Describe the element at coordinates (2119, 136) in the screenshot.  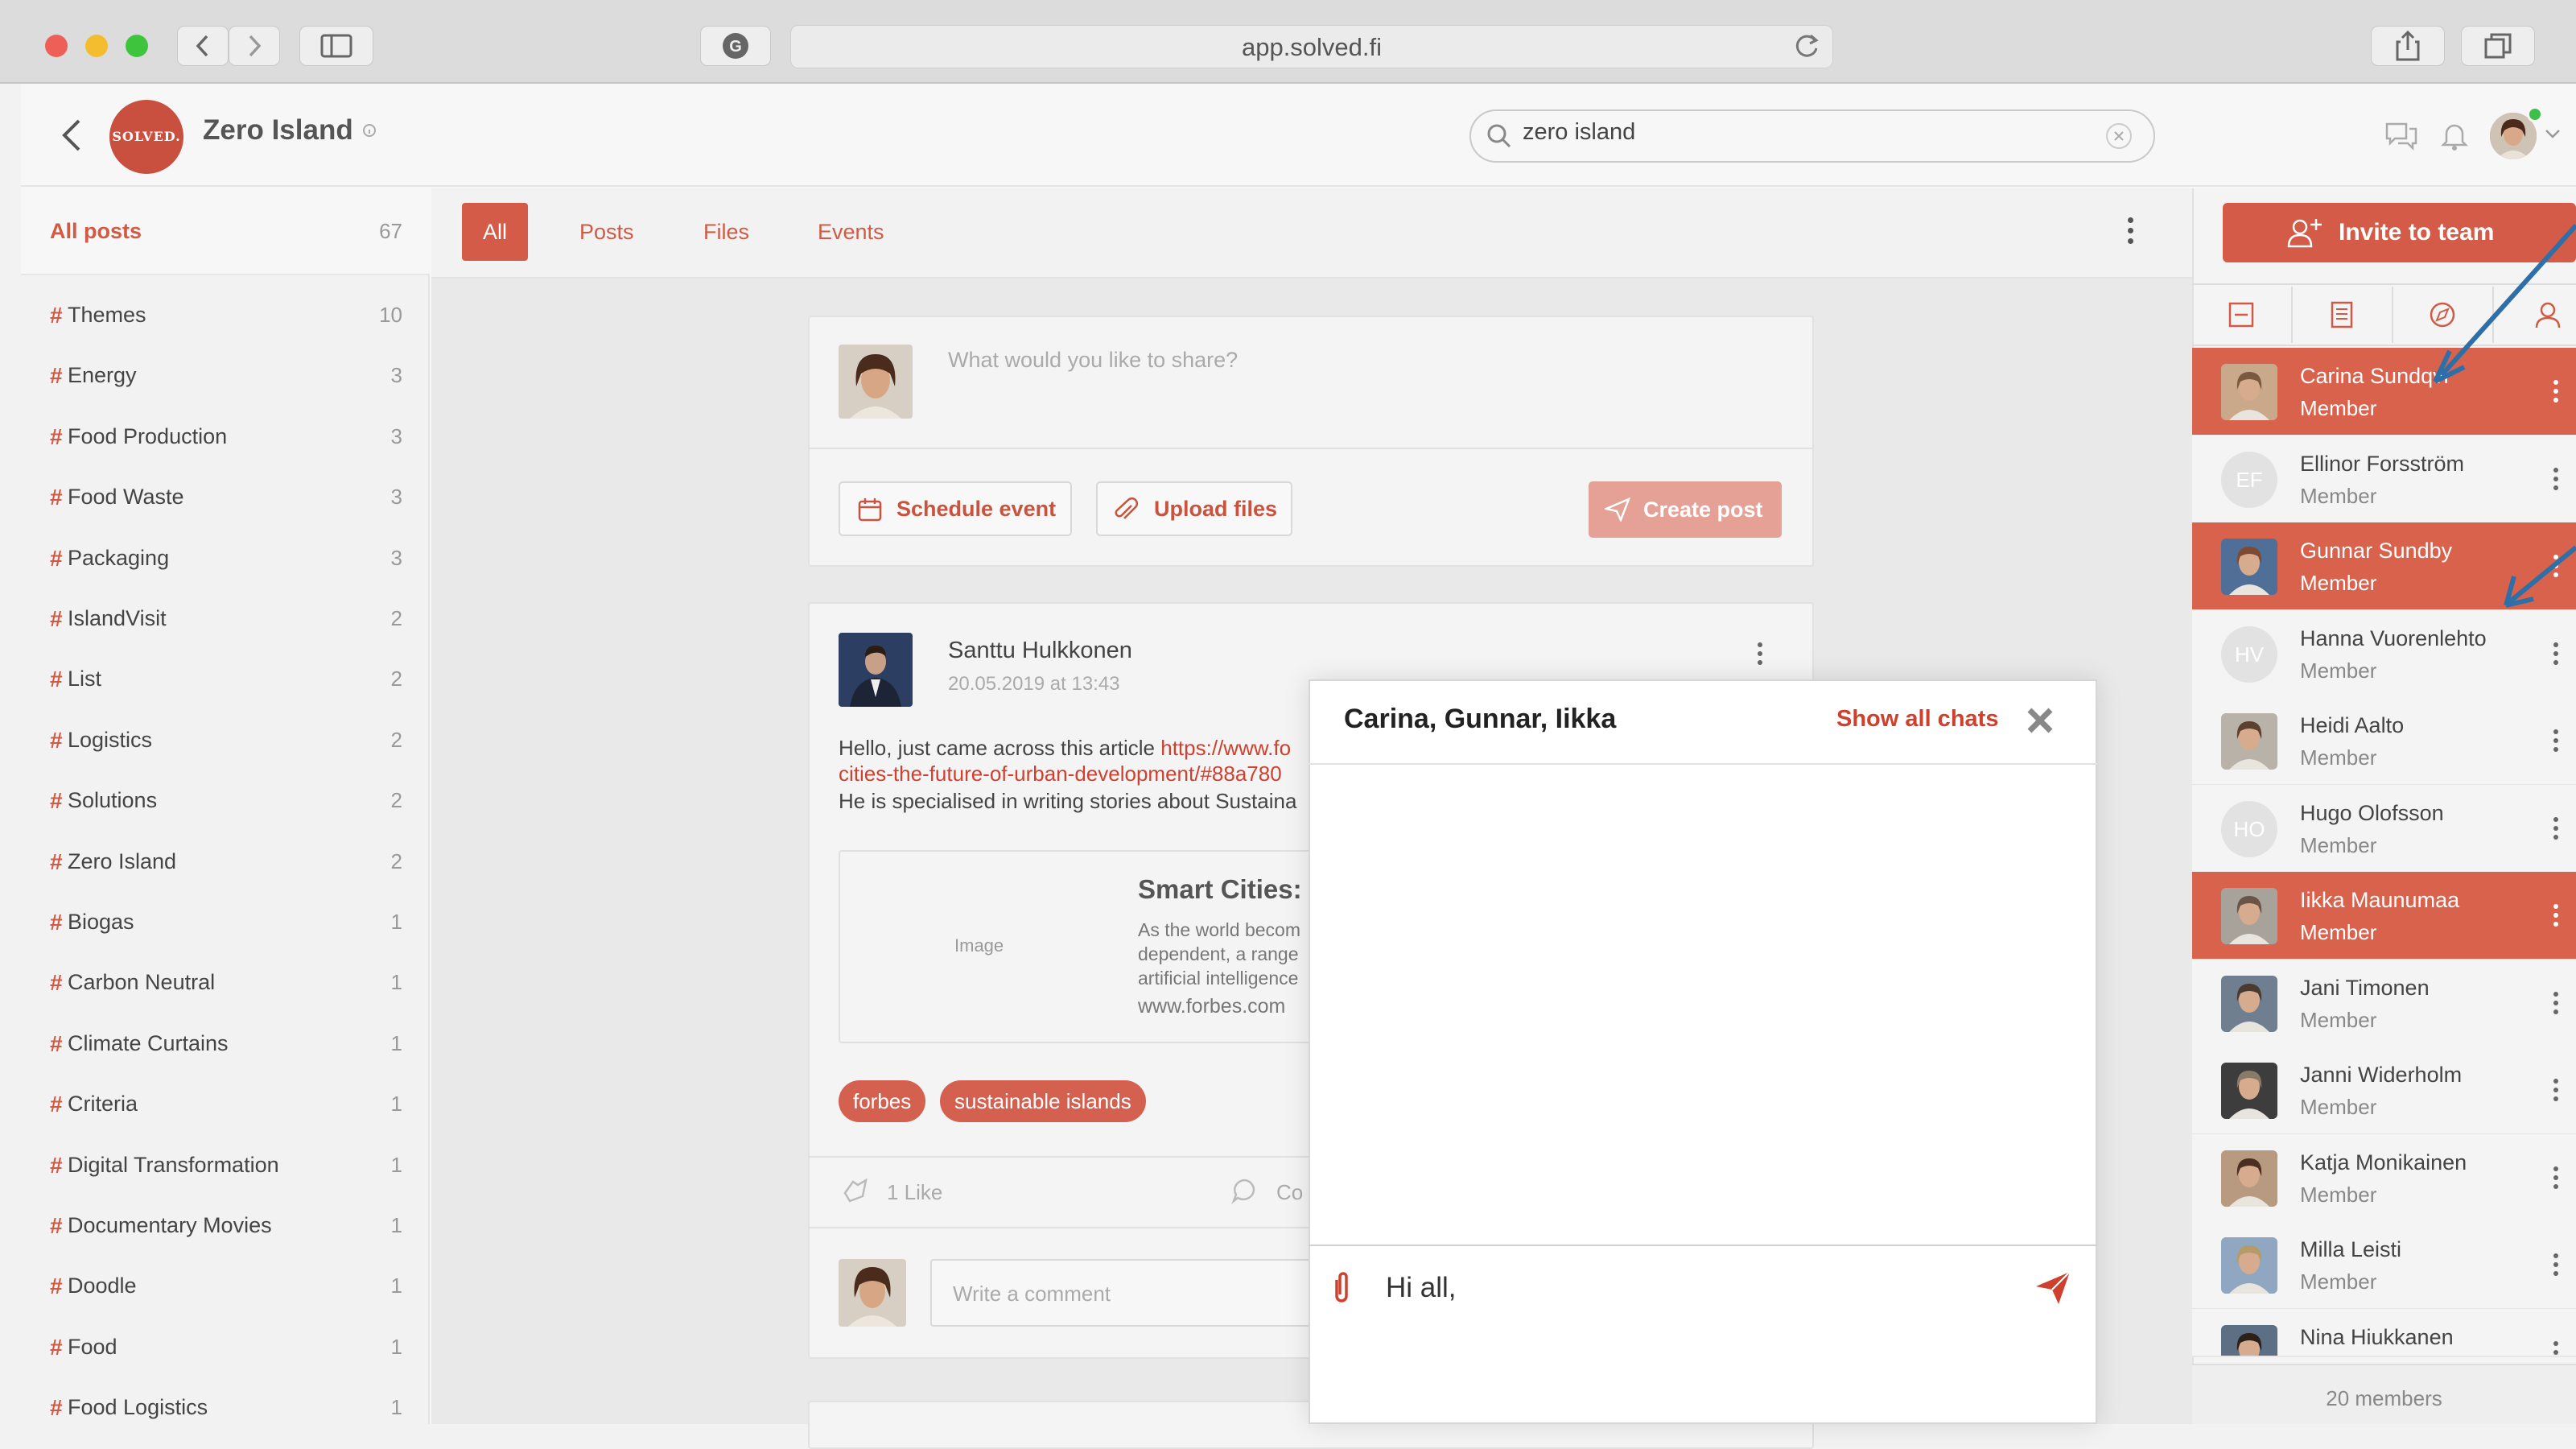
I see `clear-search-icon` at that location.